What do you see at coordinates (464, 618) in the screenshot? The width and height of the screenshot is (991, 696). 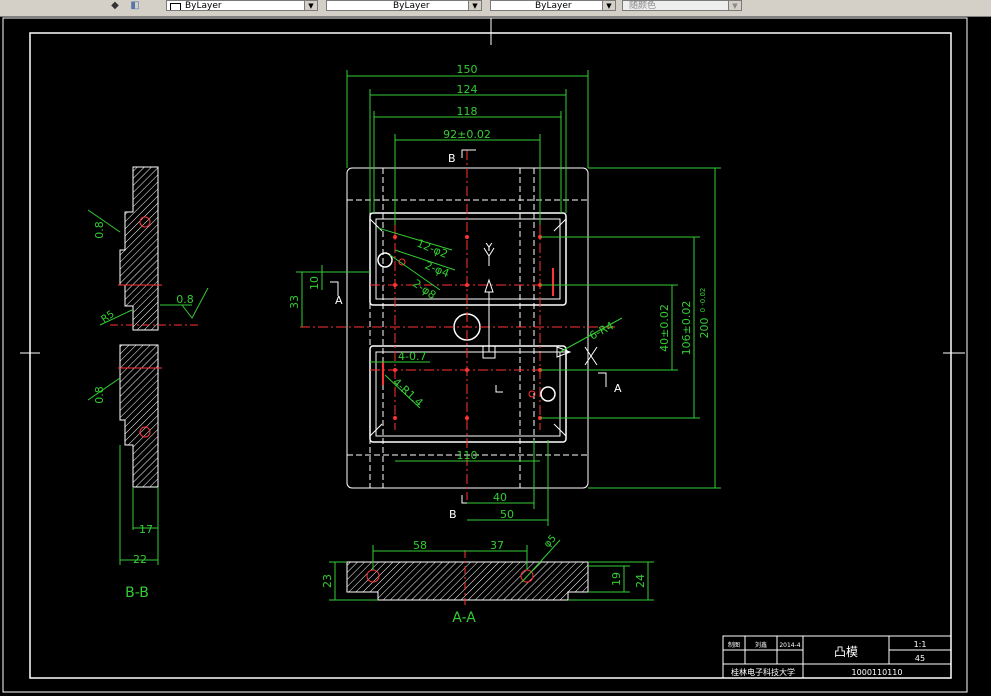 I see `view-label-aa: A-A` at bounding box center [464, 618].